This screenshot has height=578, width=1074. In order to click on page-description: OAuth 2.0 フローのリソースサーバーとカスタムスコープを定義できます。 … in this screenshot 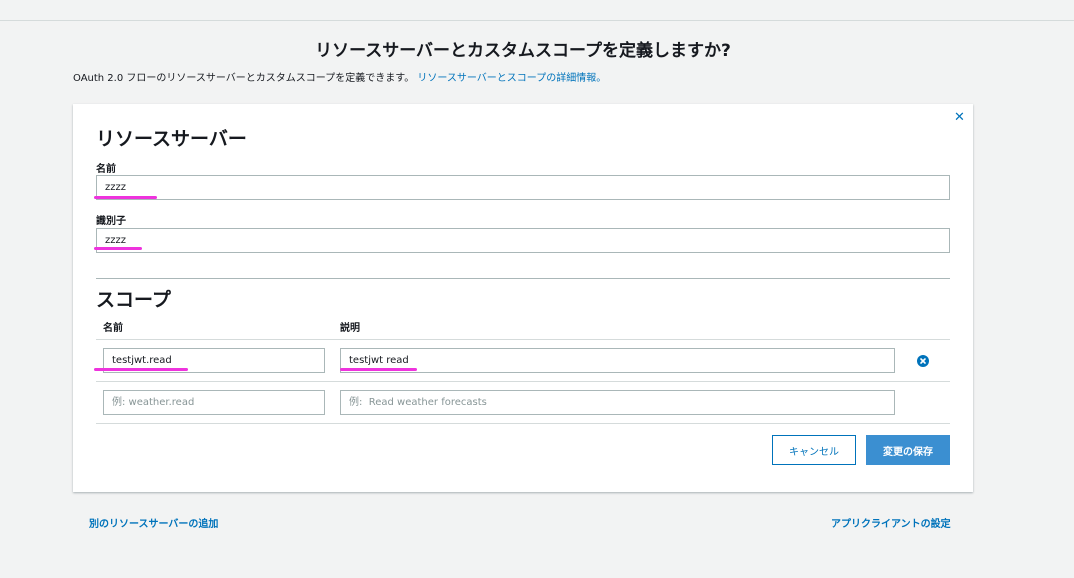, I will do `click(339, 76)`.